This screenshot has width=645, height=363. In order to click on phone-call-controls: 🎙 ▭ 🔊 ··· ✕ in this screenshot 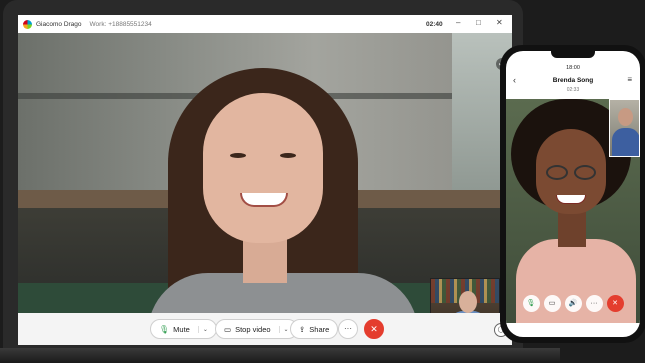, I will do `click(573, 303)`.